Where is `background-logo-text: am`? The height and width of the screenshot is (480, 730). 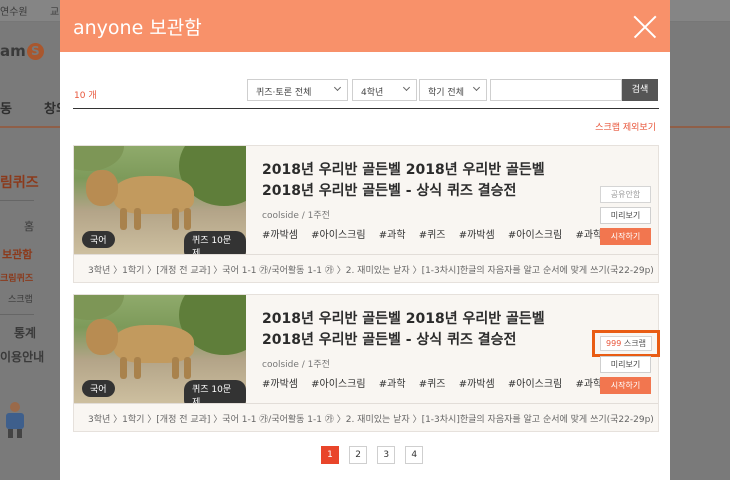
background-logo-text: am is located at coordinates (13, 51).